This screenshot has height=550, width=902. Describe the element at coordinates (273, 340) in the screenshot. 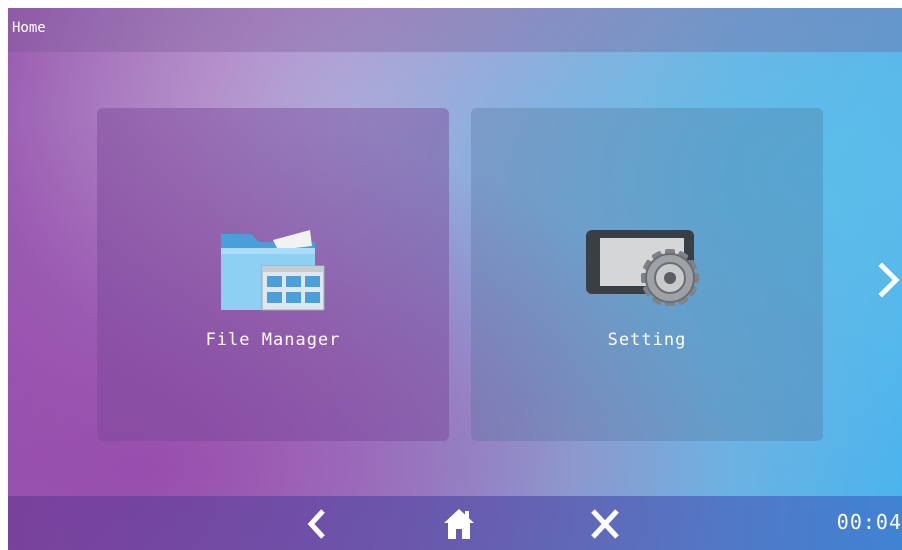

I see `app-label-file-manager: File Manager` at that location.